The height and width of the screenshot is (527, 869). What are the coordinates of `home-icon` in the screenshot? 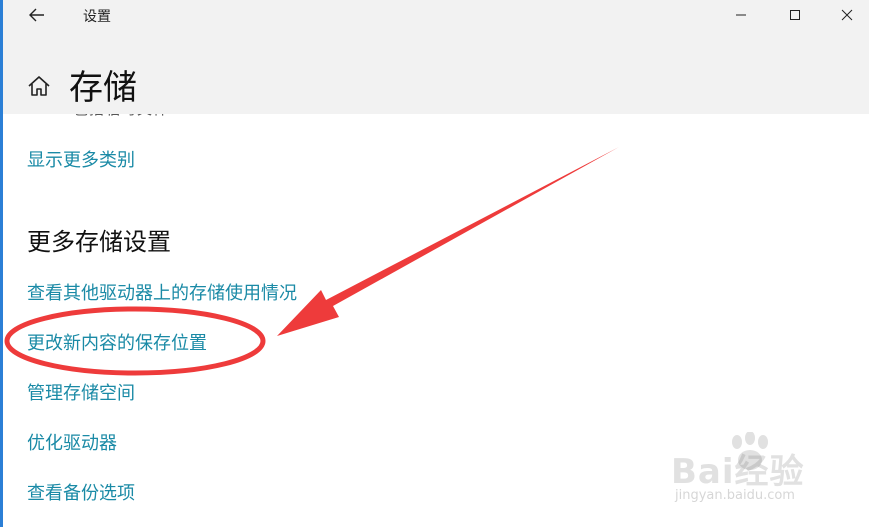 It's located at (39, 86).